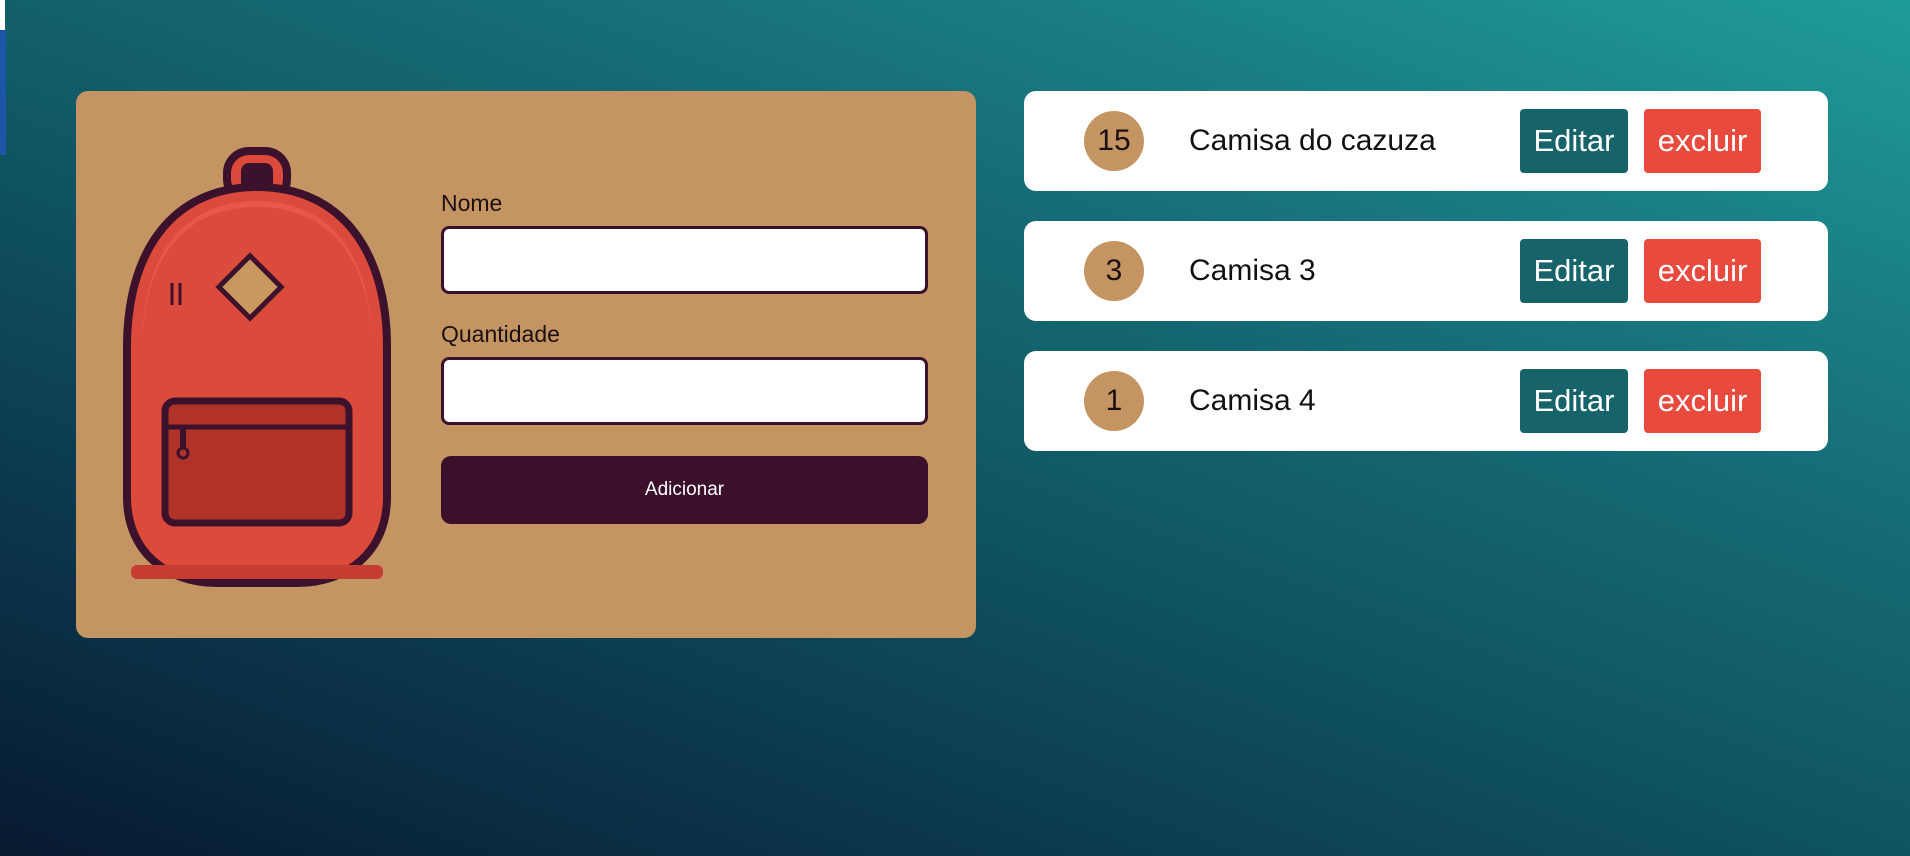  I want to click on add-button: Adicionar, so click(684, 490).